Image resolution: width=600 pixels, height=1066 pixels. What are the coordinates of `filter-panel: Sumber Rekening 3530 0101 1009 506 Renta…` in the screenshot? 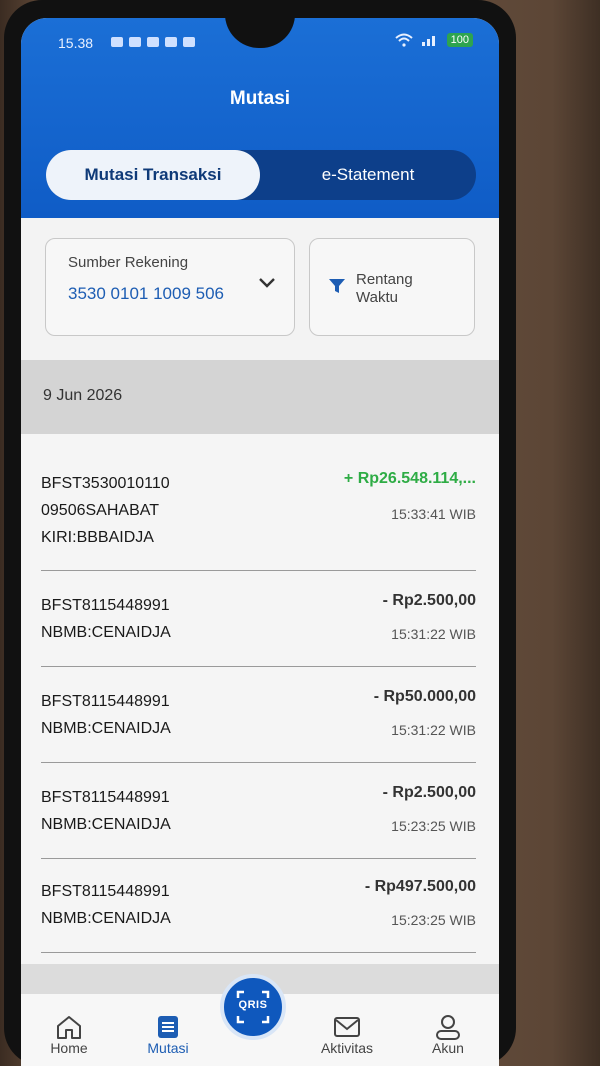 It's located at (260, 289).